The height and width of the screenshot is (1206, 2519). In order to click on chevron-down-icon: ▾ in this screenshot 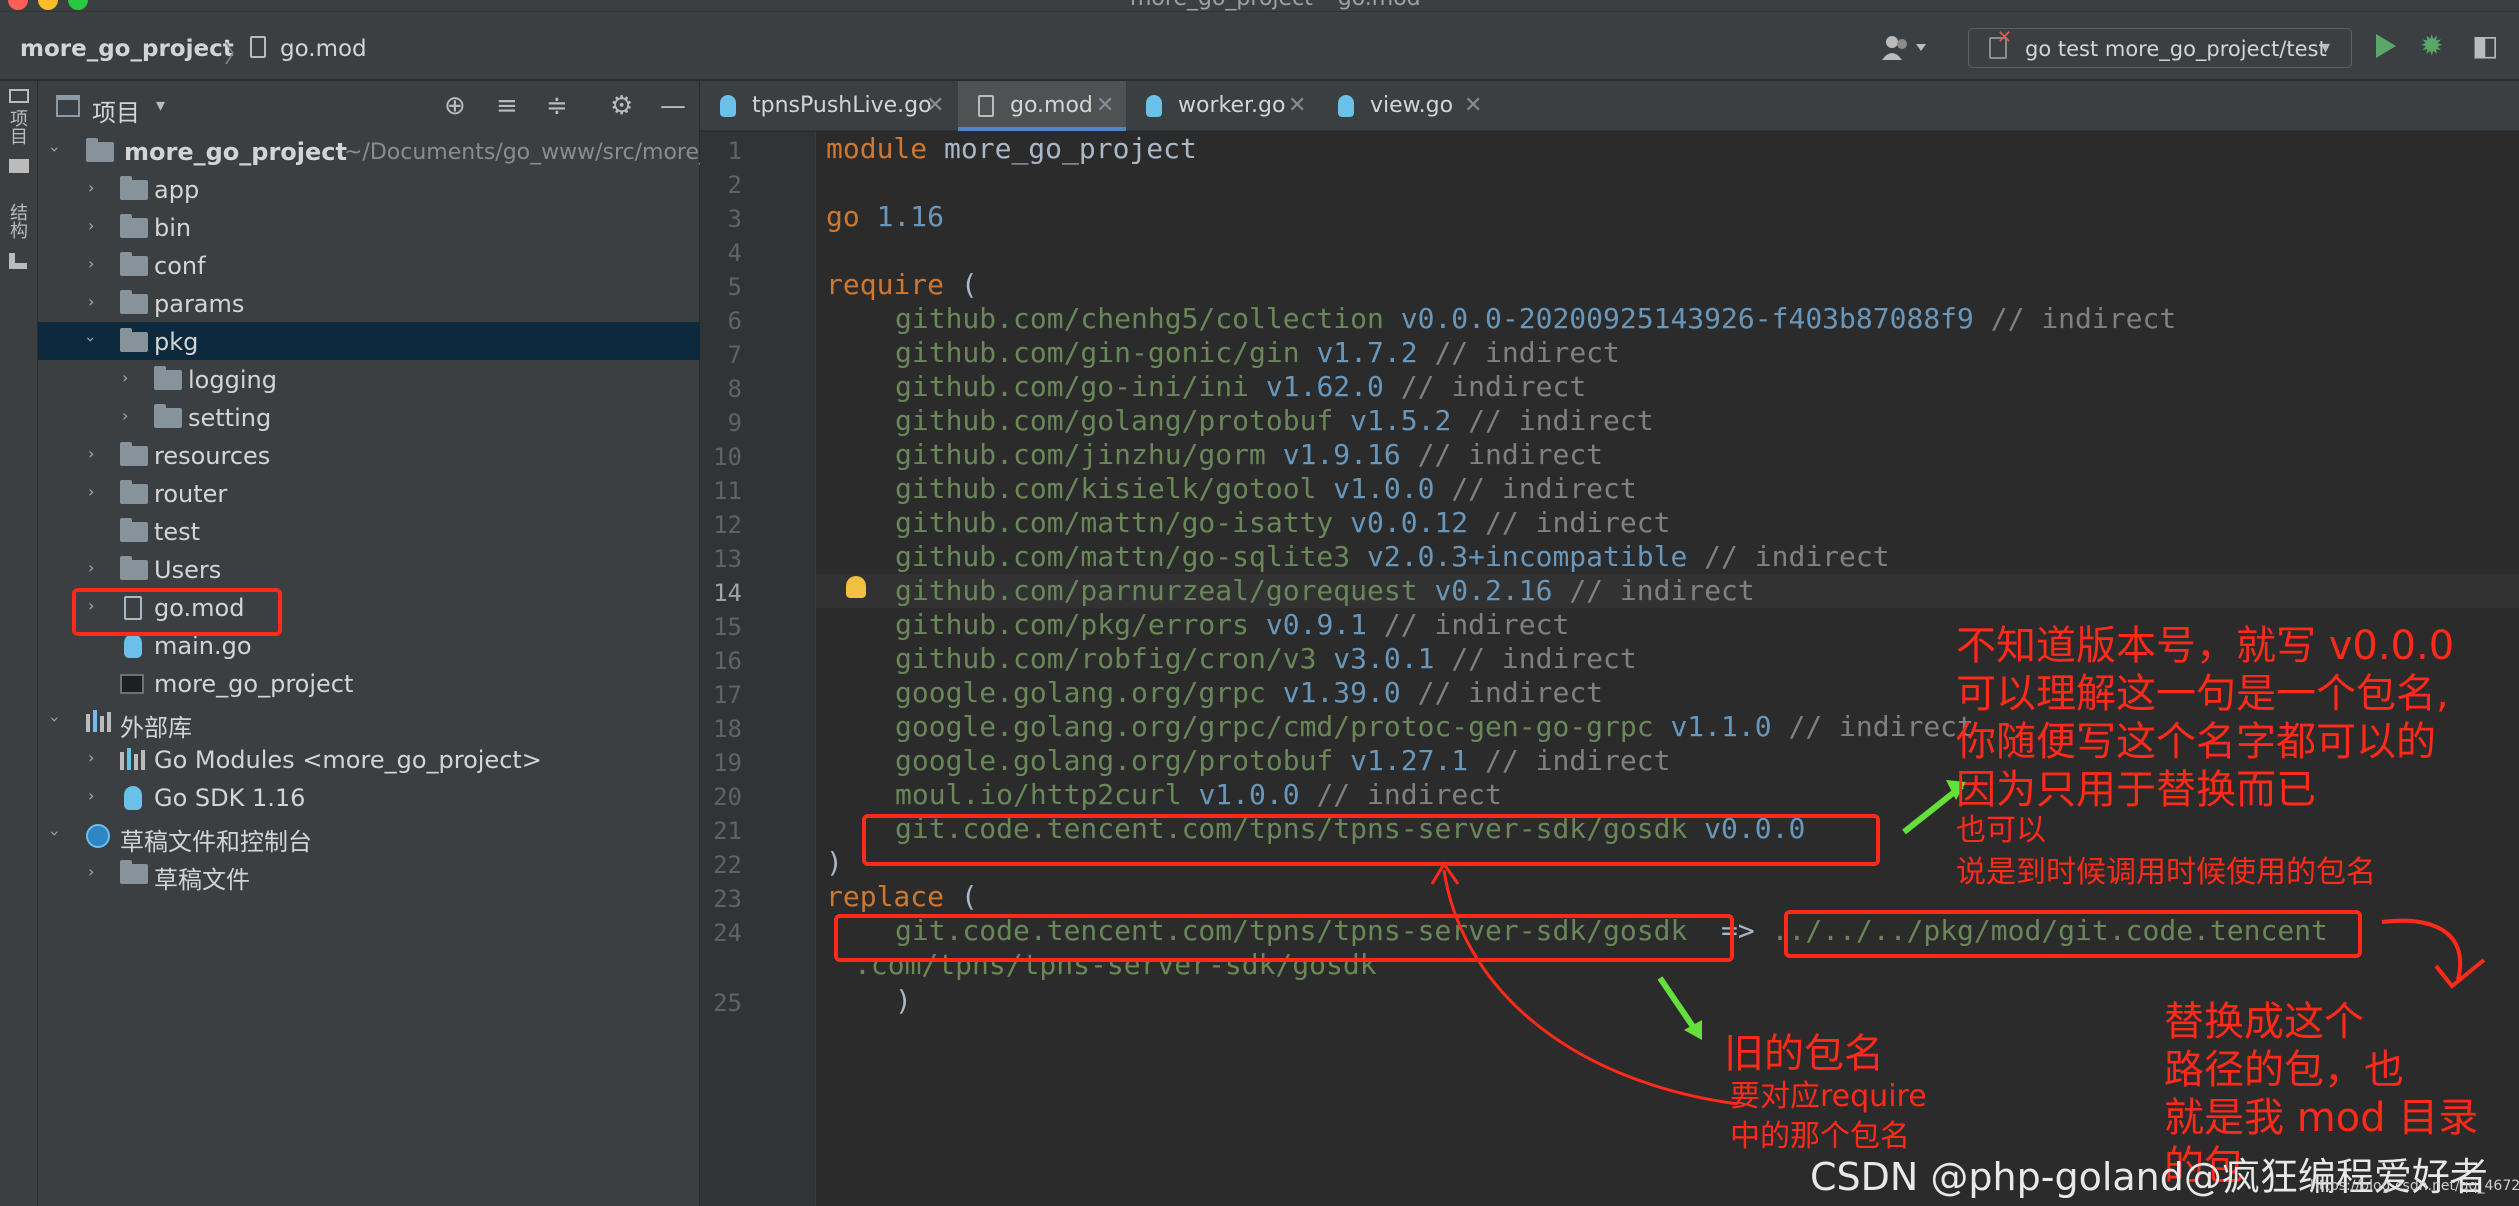, I will do `click(160, 105)`.